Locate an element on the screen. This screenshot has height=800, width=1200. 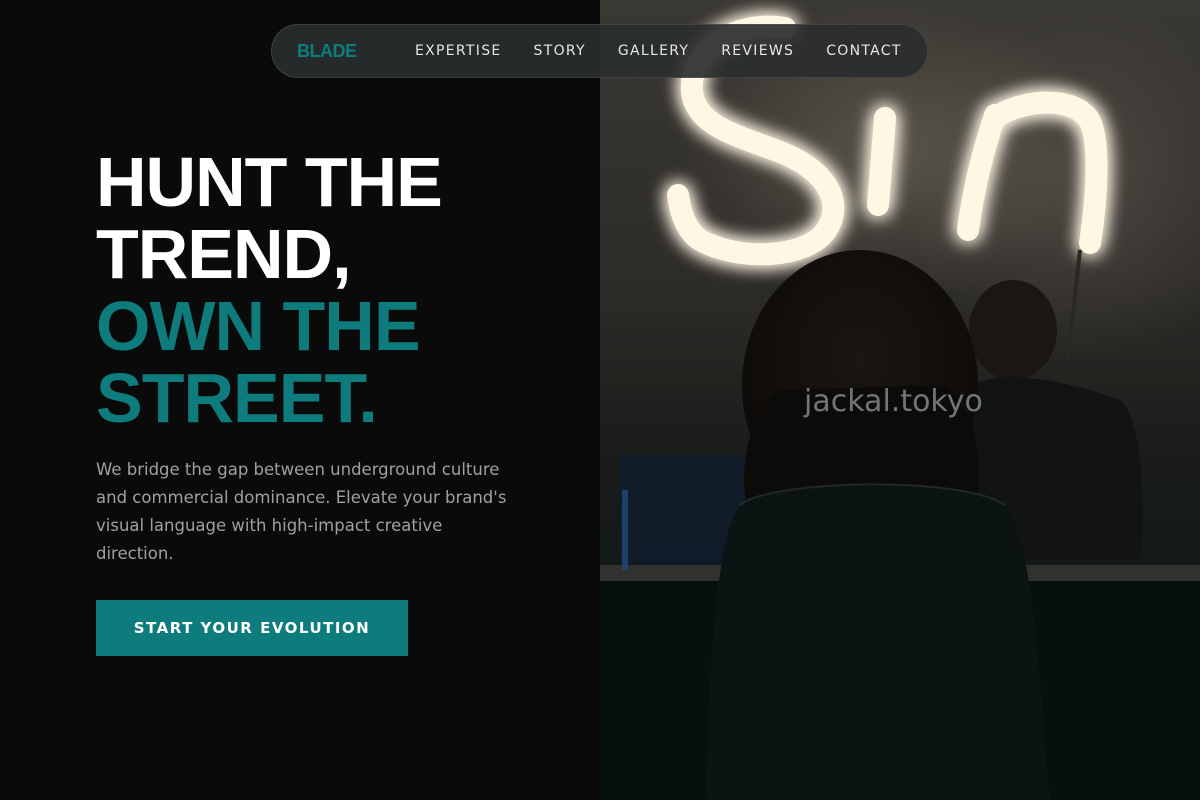
neon-letter-n-arch is located at coordinates (1046, 172).